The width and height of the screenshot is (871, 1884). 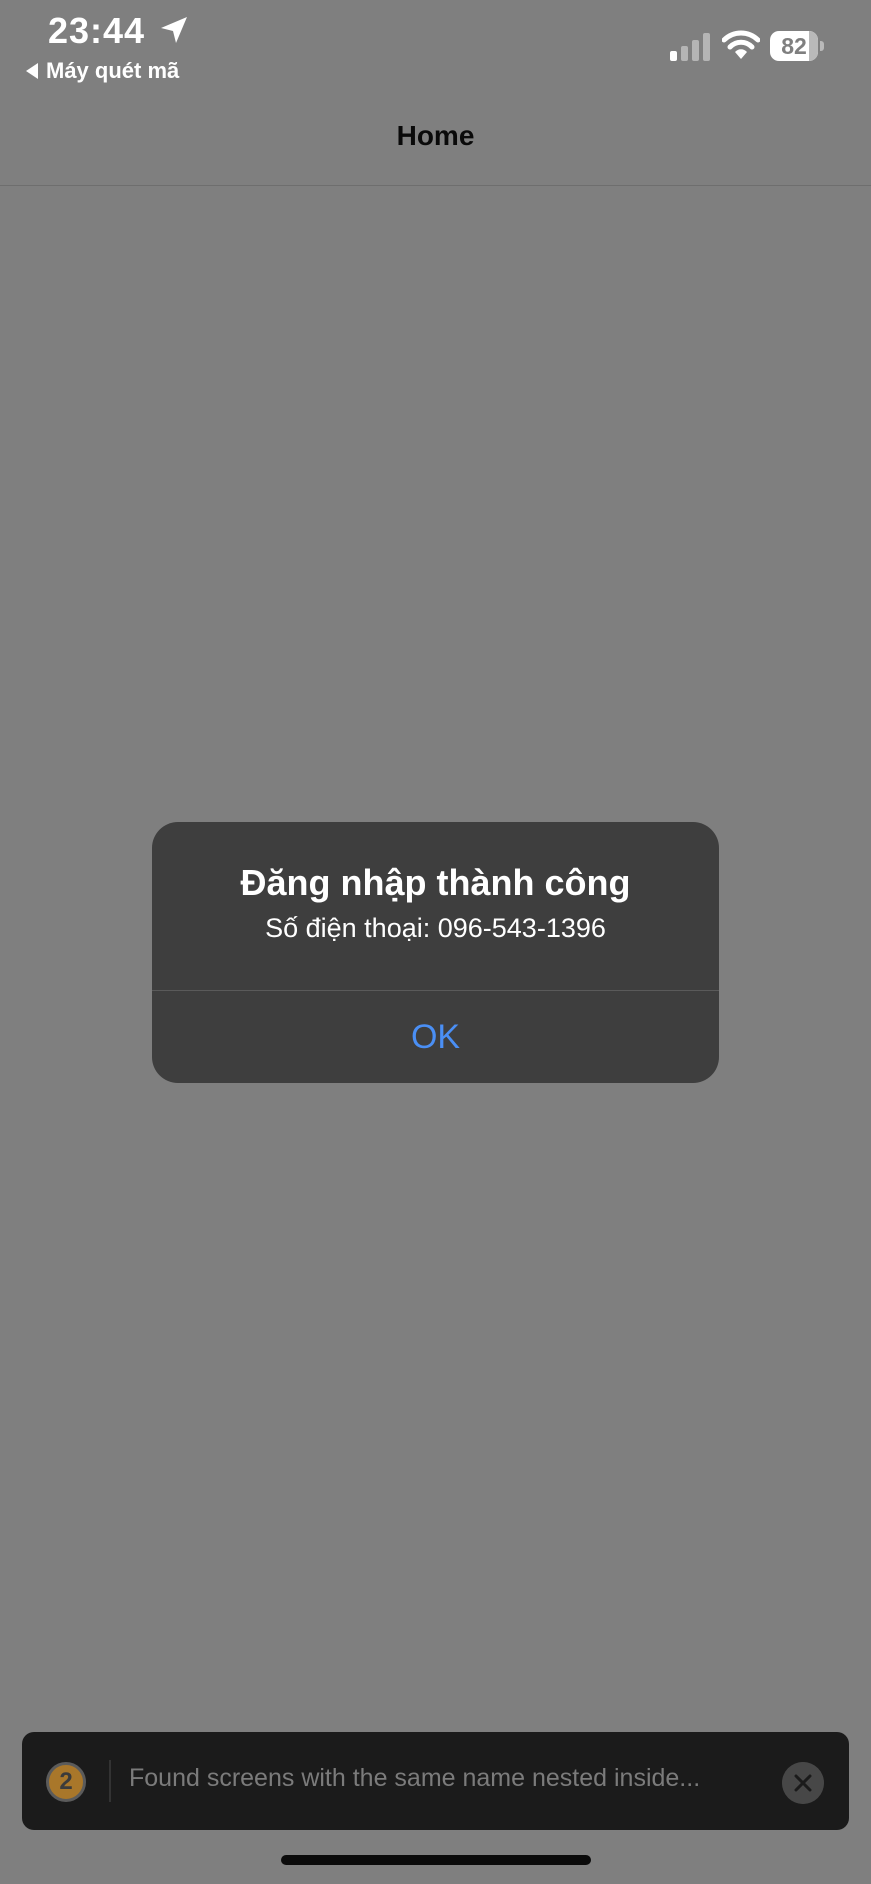 What do you see at coordinates (435, 882) in the screenshot?
I see `alert-title: Đăng nhập thành công` at bounding box center [435, 882].